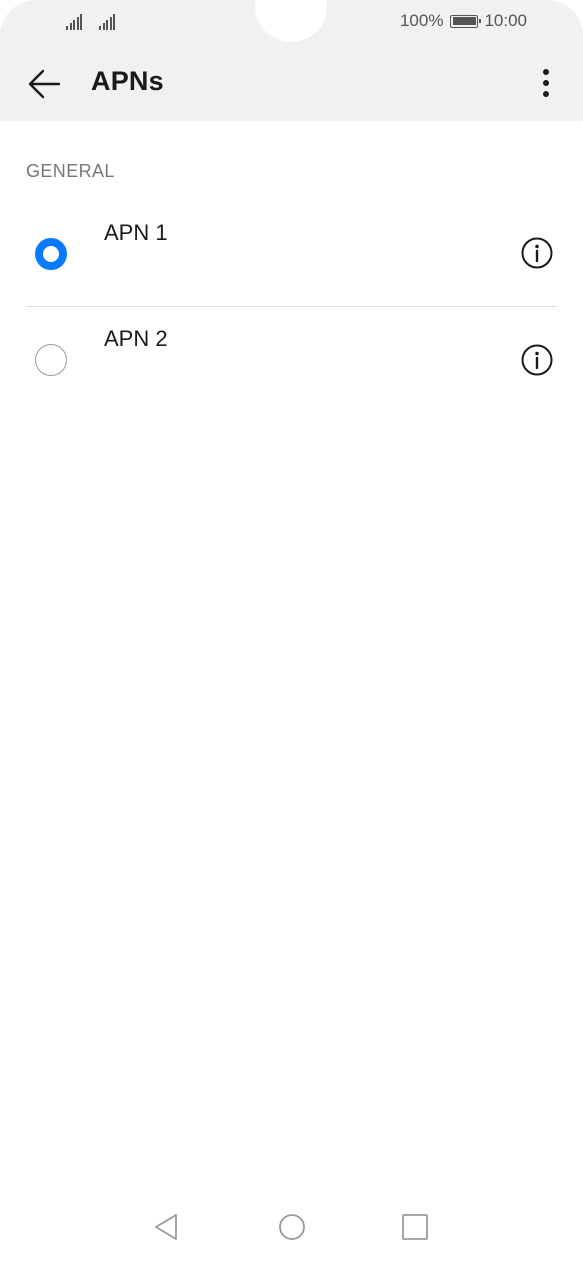  I want to click on navigation-bar, so click(291, 1230).